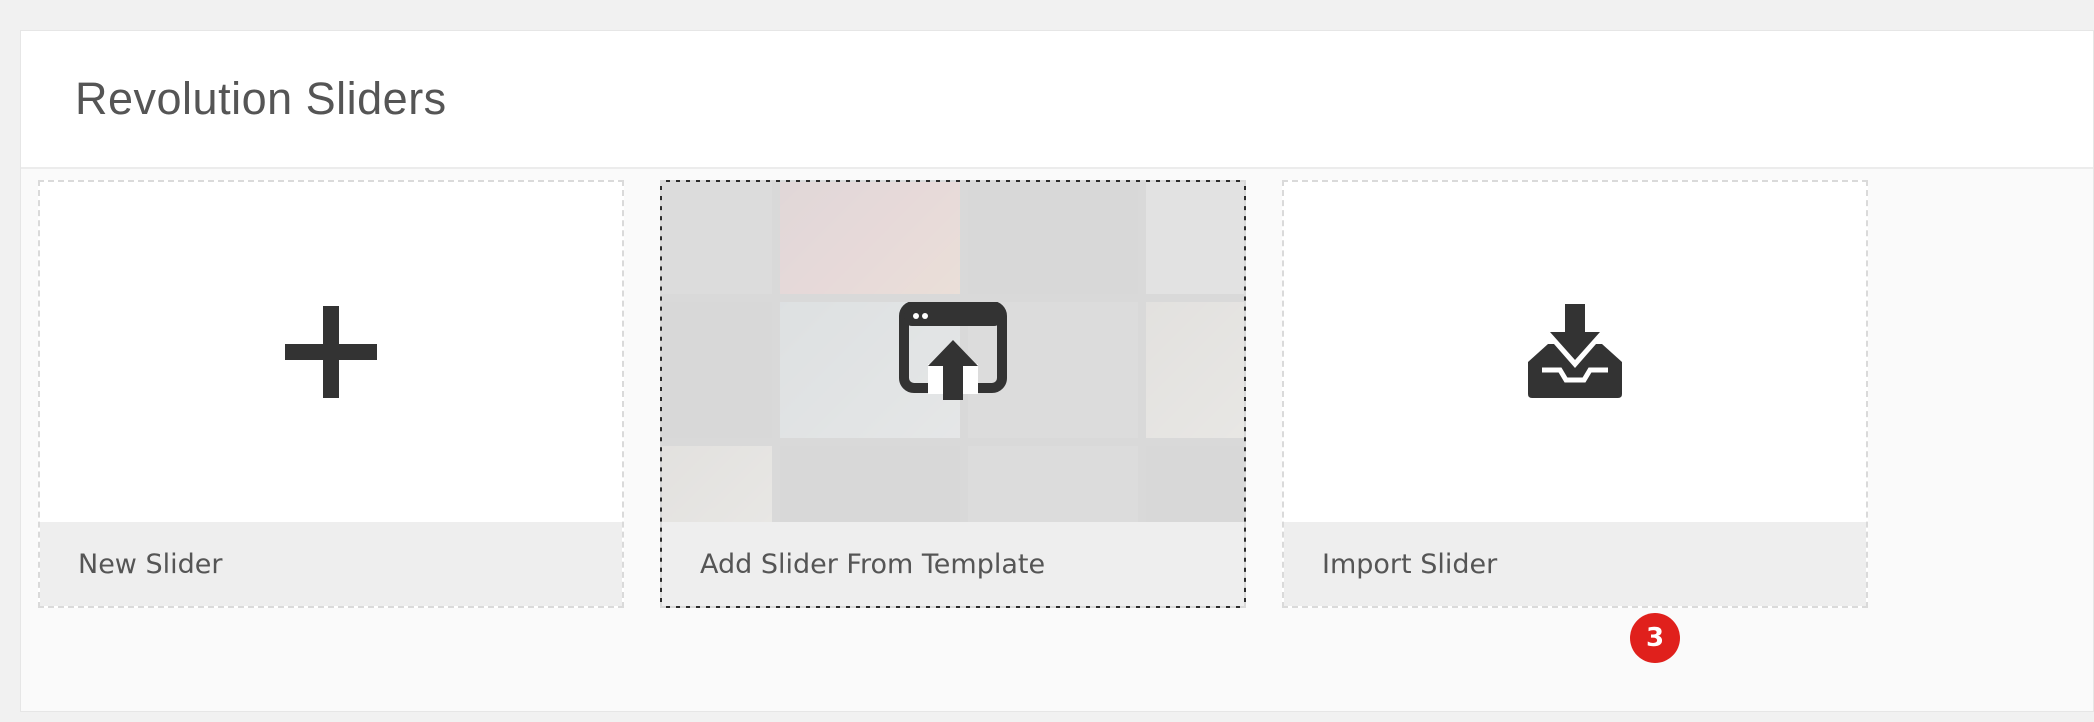 This screenshot has width=2094, height=722. I want to click on page-title: Revolution Sliders, so click(261, 98).